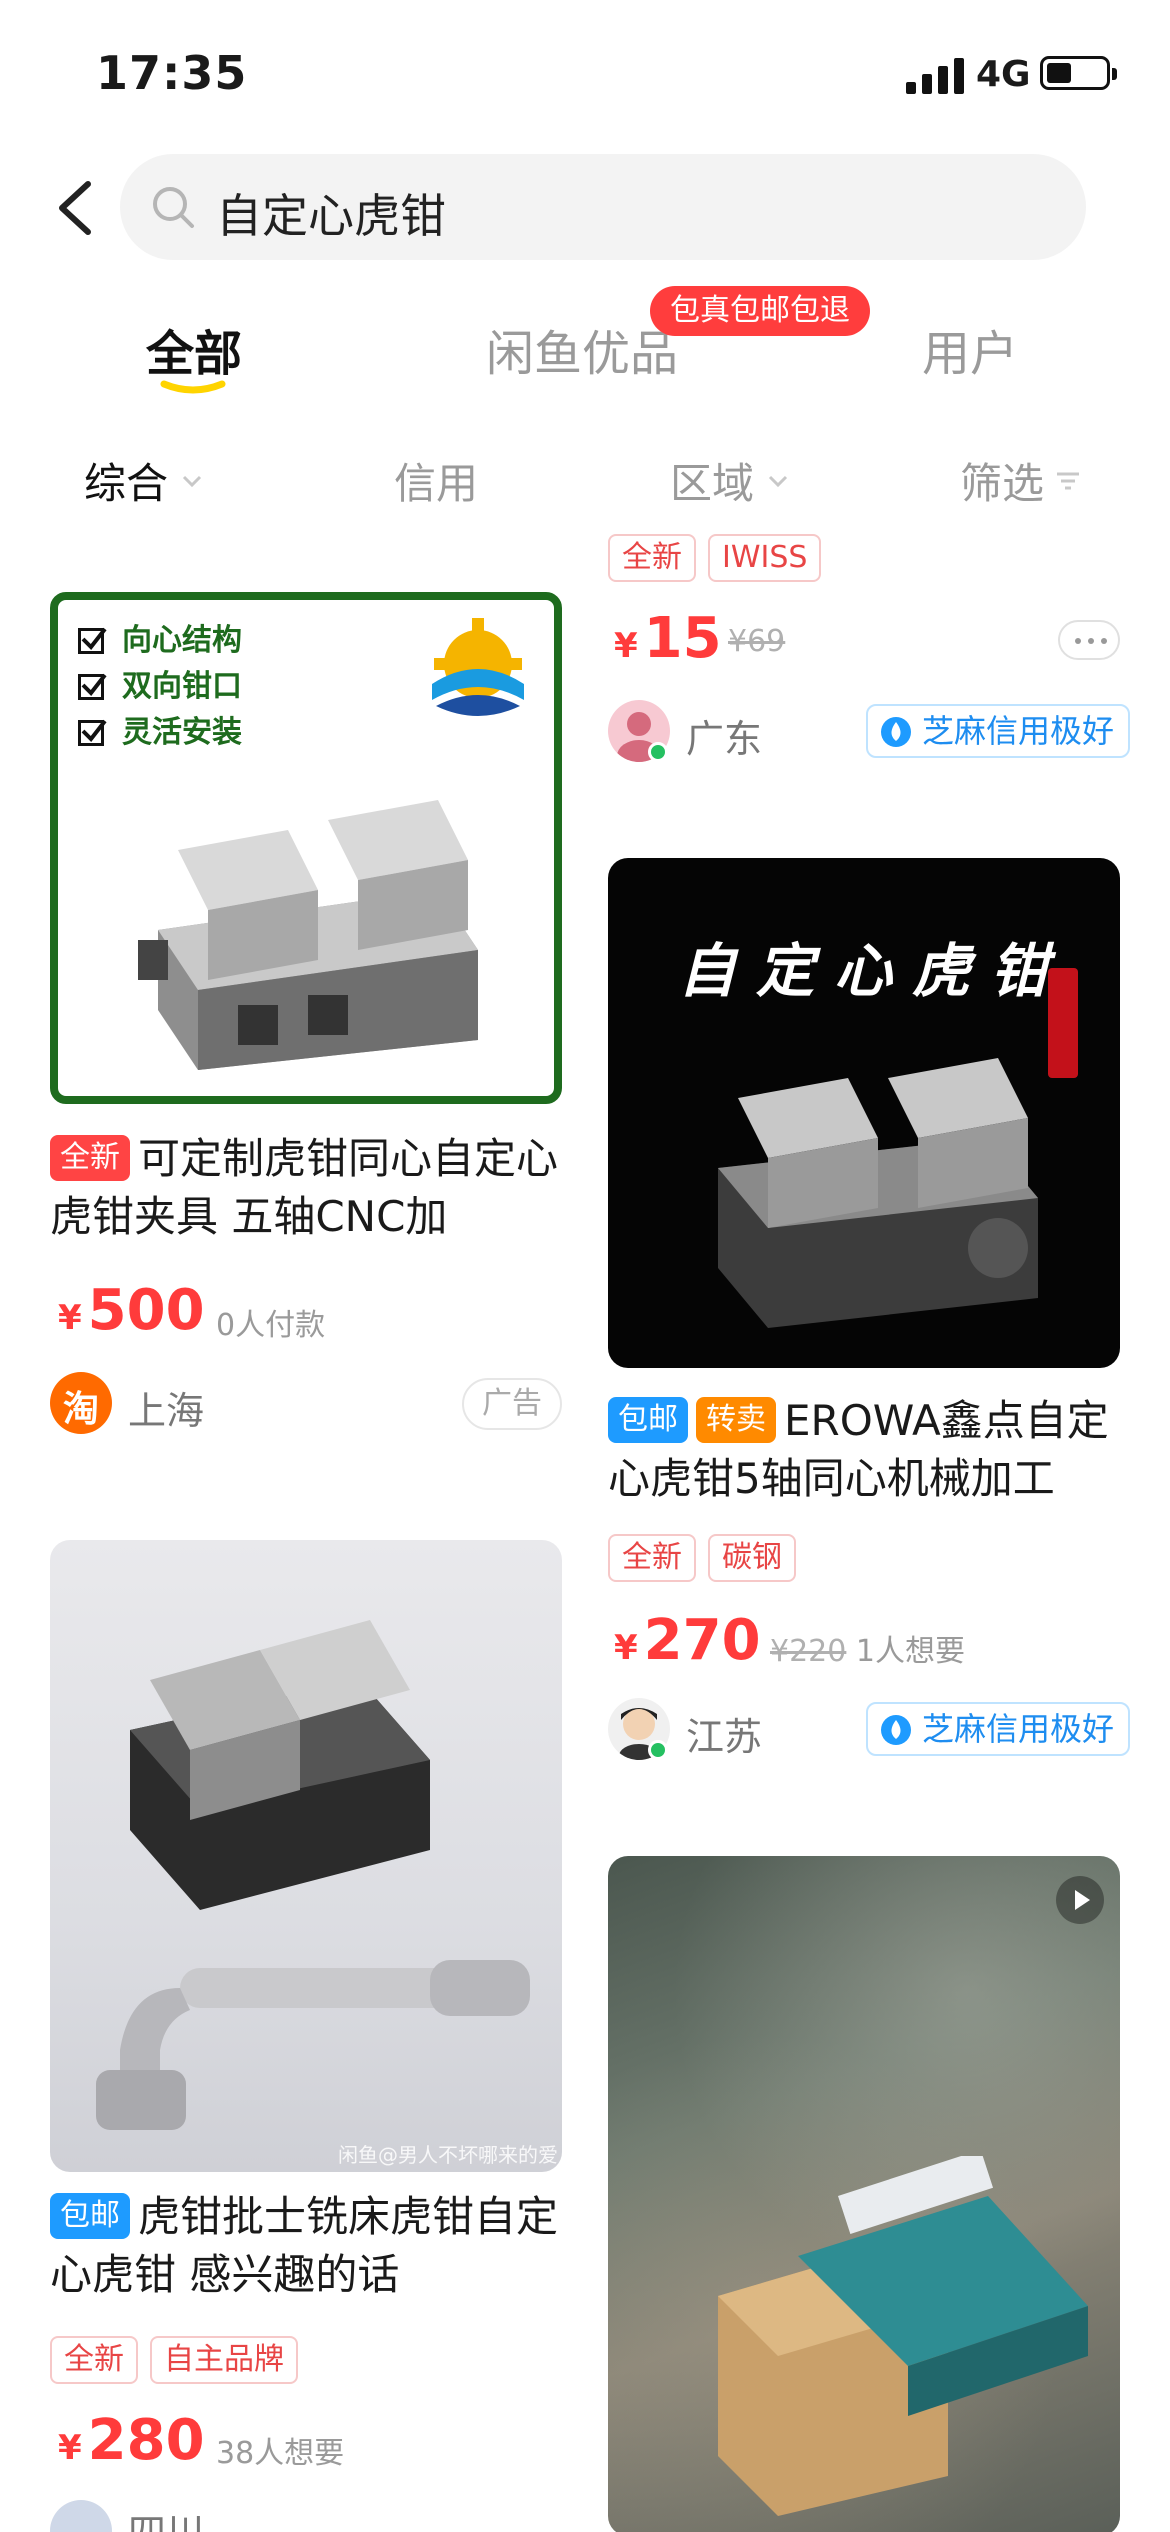 The image size is (1170, 2532). Describe the element at coordinates (970, 349) in the screenshot. I see `tab-users: 用户` at that location.